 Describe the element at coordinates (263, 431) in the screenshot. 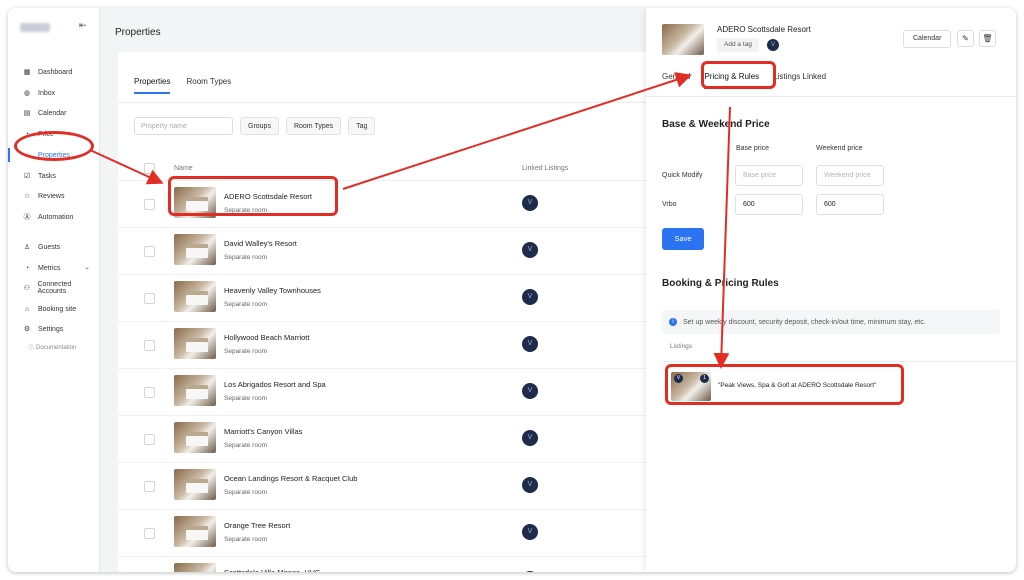

I see `property-name: Marriott's Canyon Villas` at that location.